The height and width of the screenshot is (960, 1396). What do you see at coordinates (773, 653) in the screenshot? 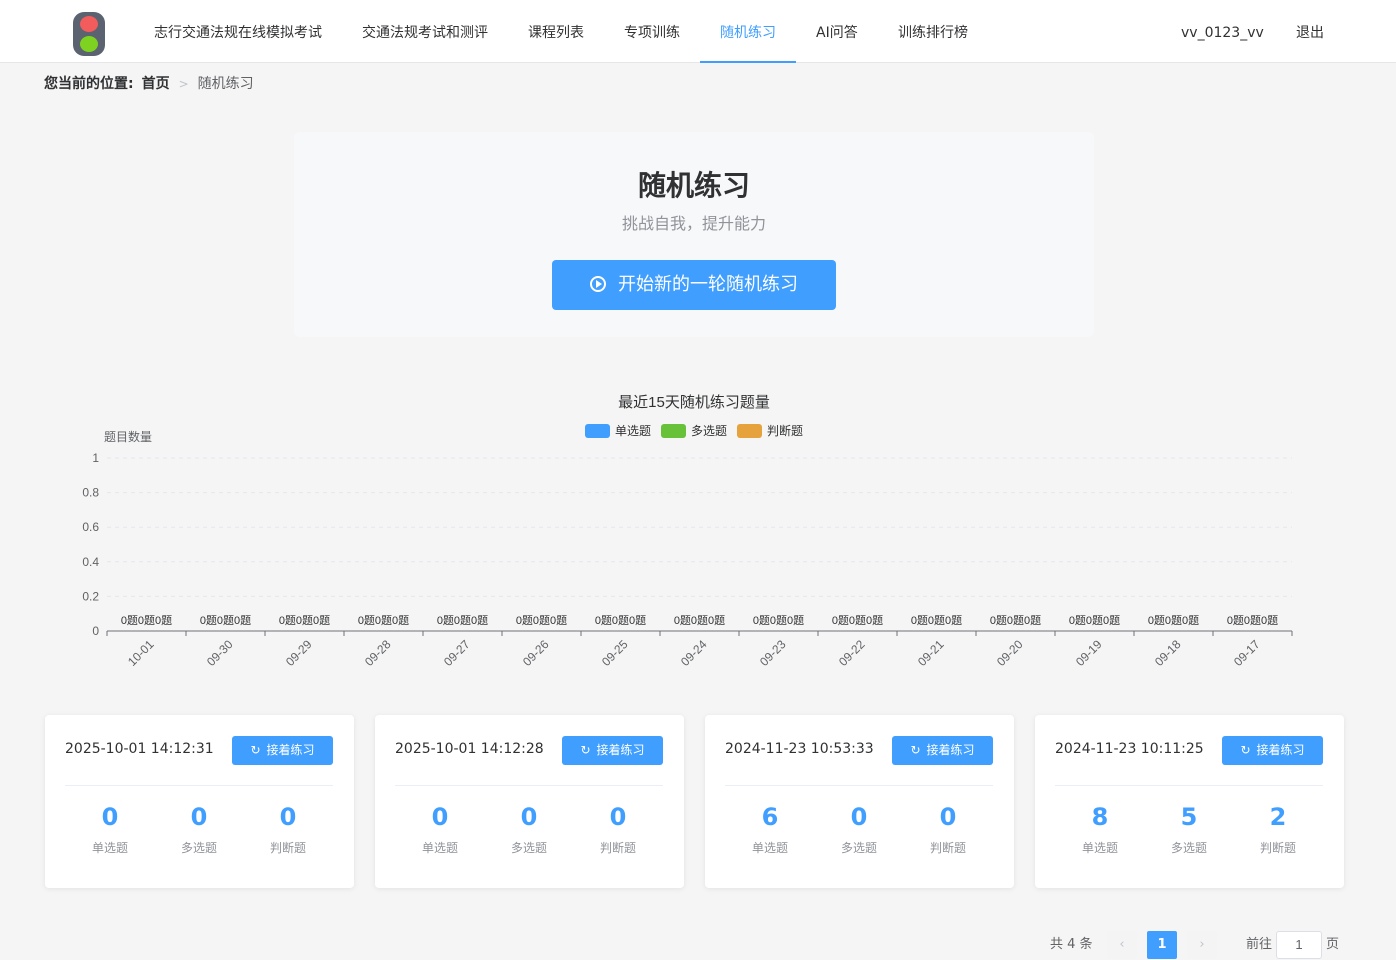
I see `x-tick-label: 09-23` at bounding box center [773, 653].